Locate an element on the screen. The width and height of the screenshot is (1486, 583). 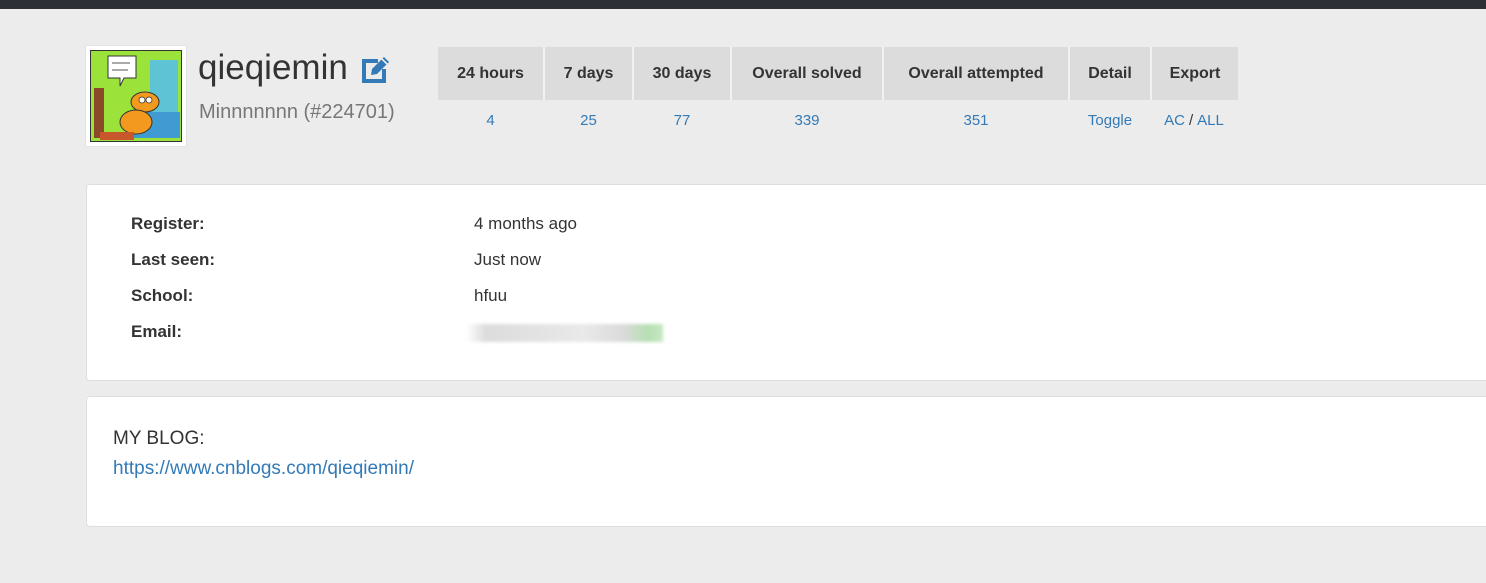
email-label: Email: is located at coordinates (157, 331).